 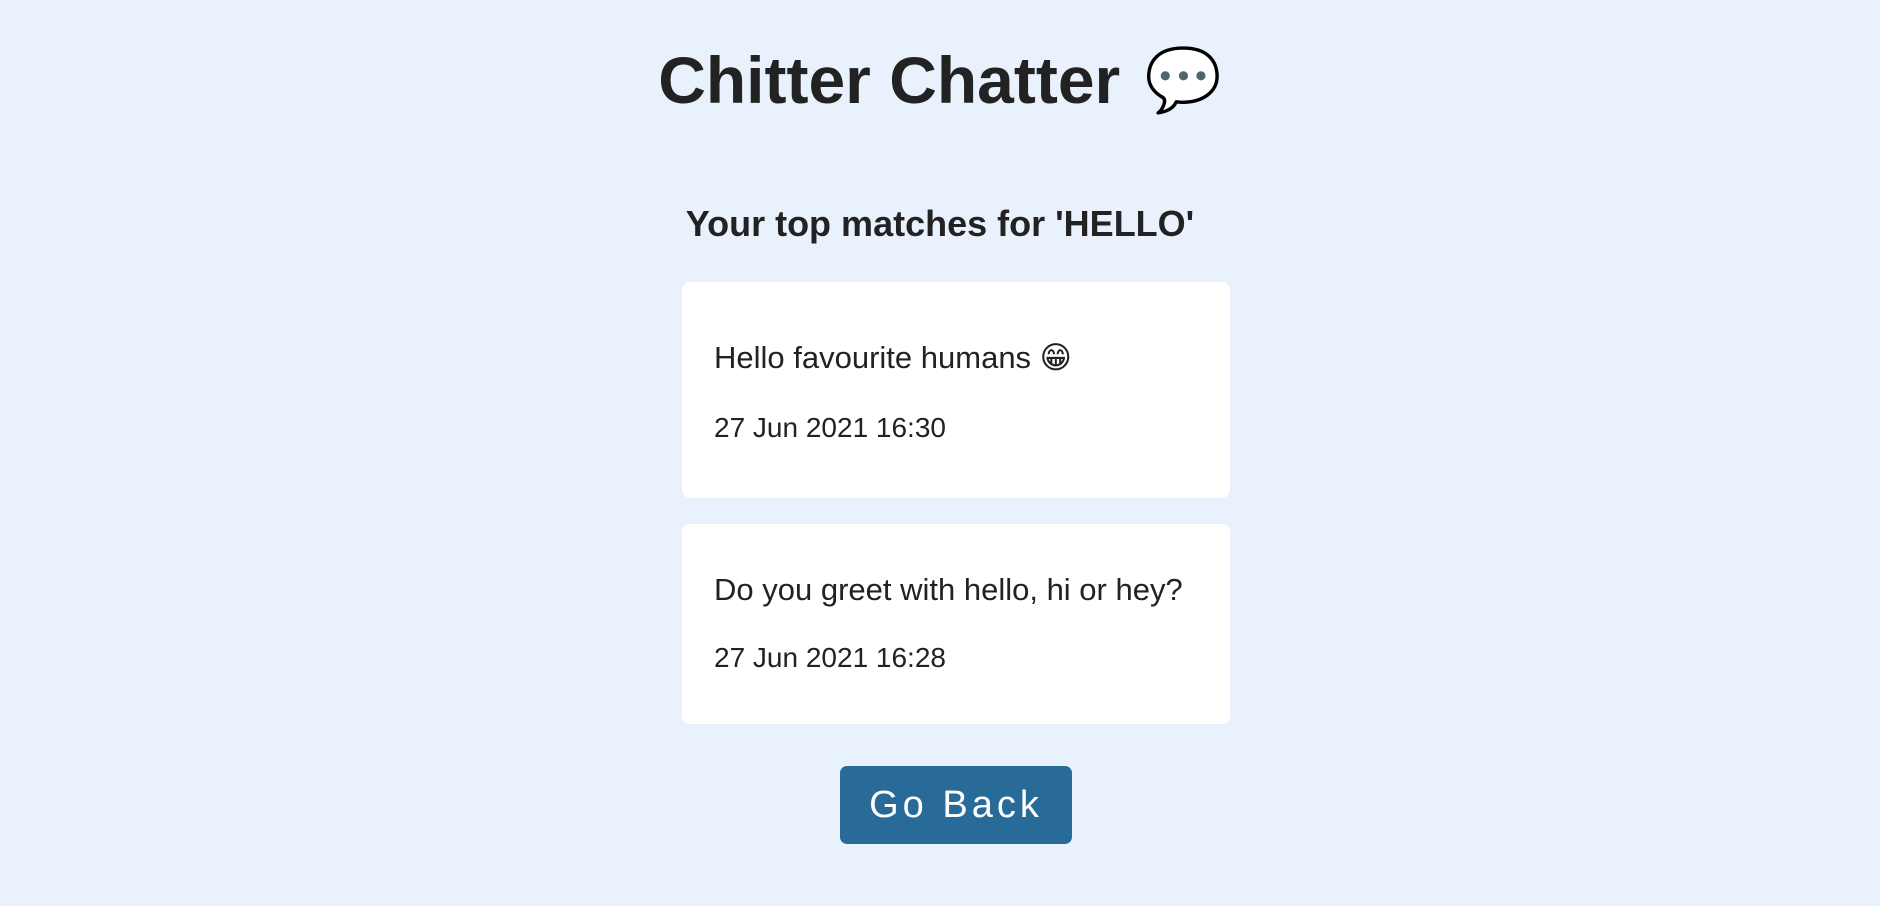 I want to click on speech-balloon-icon: 💬, so click(x=1183, y=79).